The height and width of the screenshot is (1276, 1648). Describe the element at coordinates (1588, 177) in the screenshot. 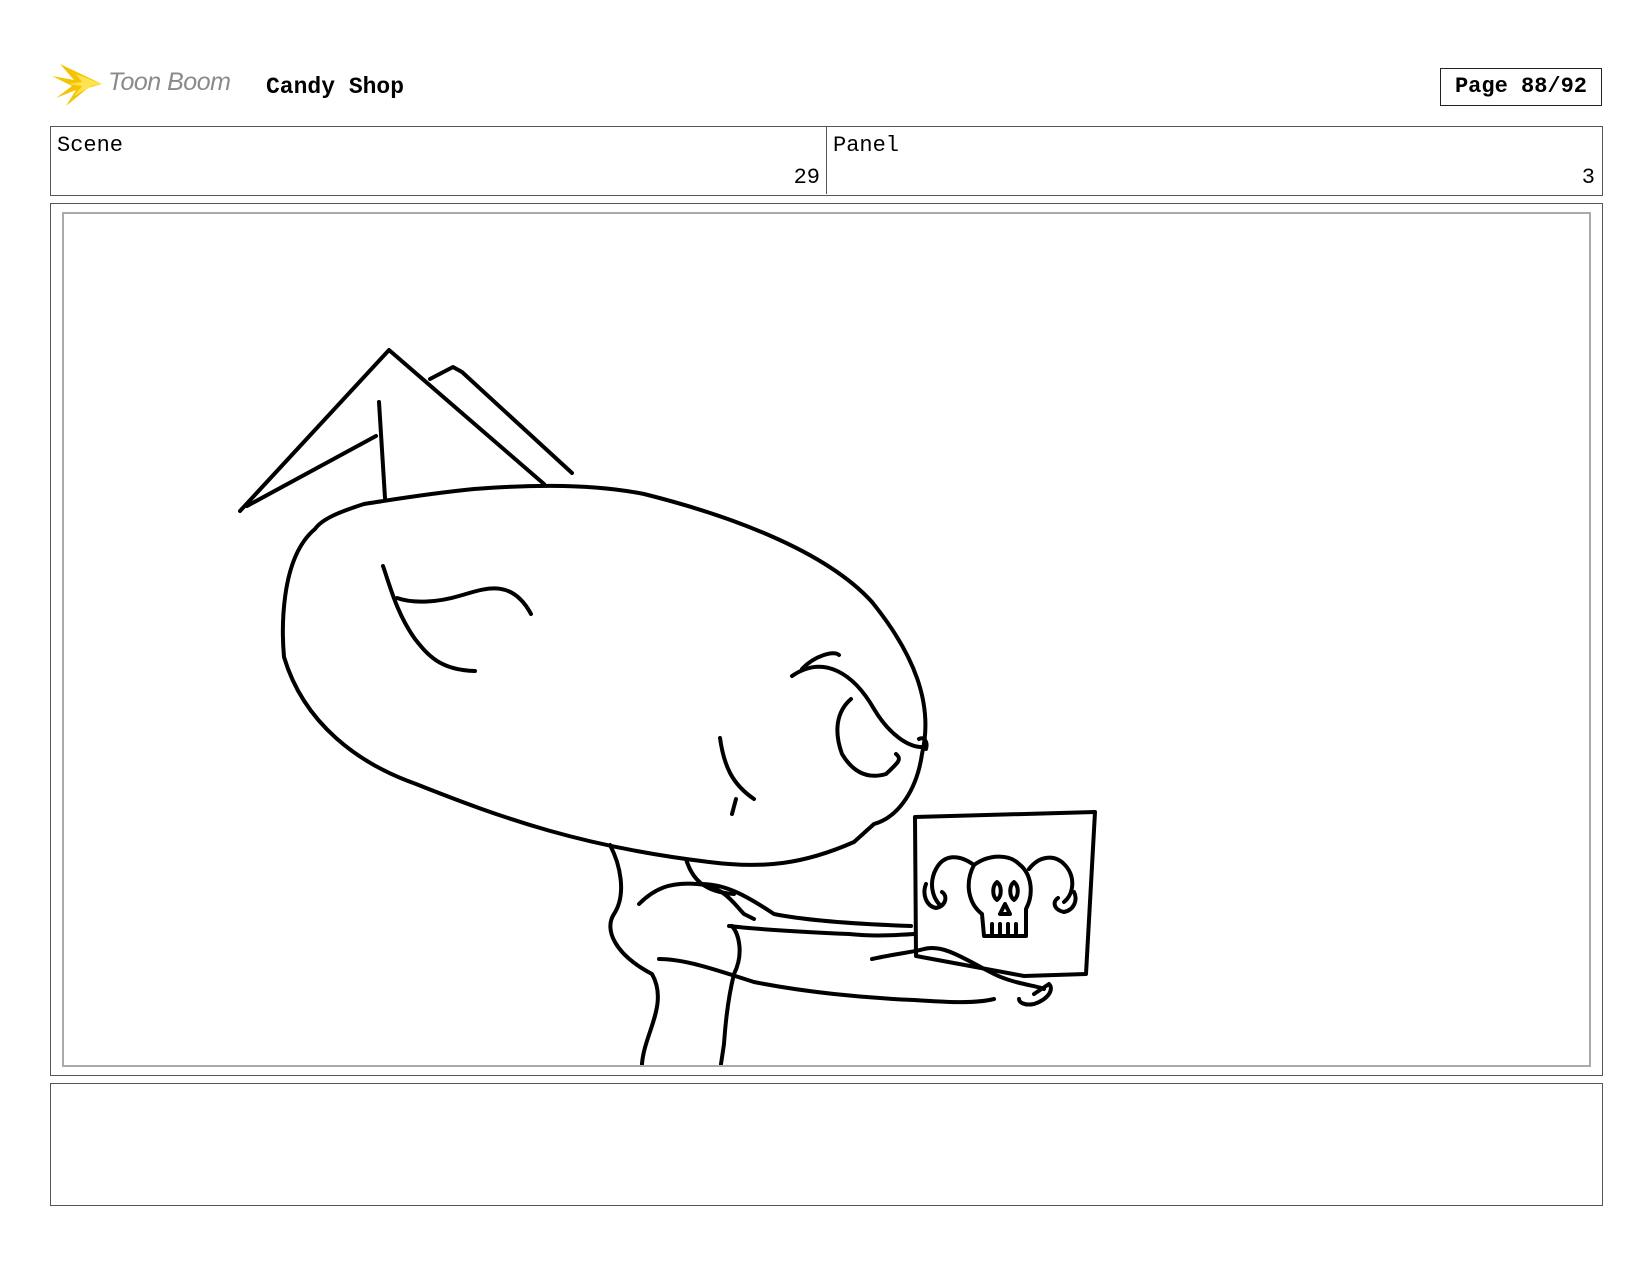

I see `panel-value: 3` at that location.